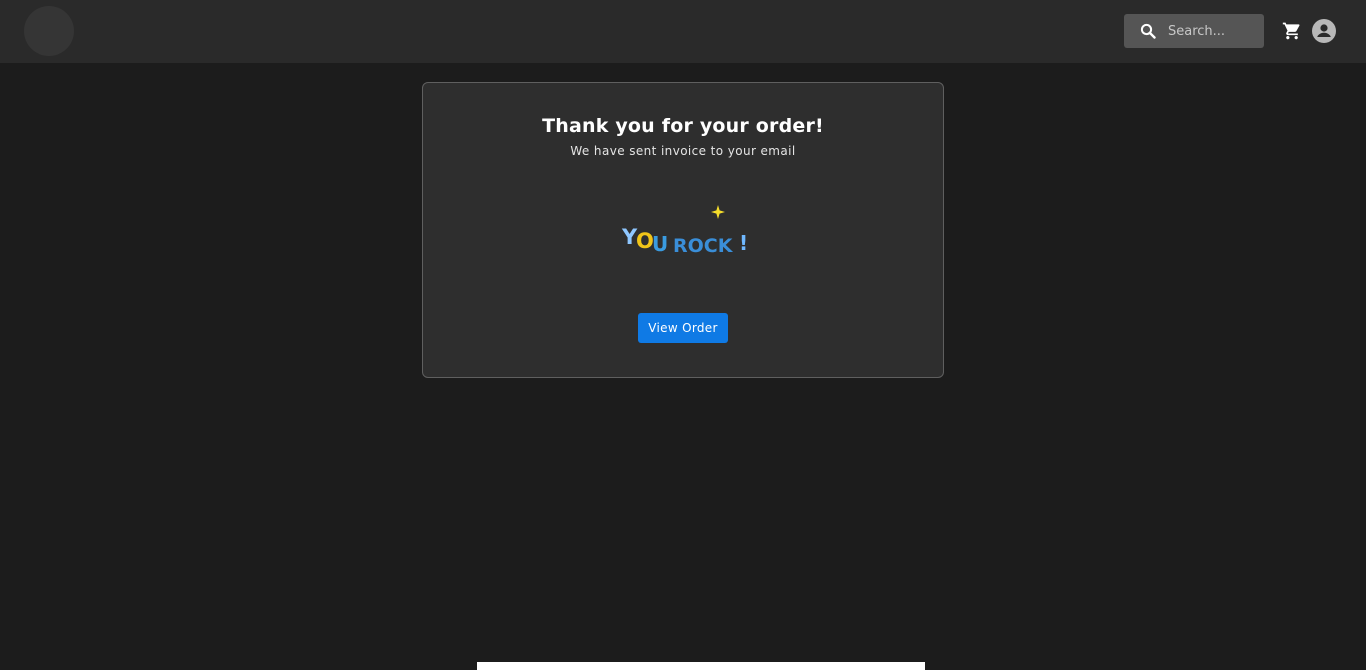 This screenshot has height=670, width=1366. I want to click on search-input, so click(1214, 31).